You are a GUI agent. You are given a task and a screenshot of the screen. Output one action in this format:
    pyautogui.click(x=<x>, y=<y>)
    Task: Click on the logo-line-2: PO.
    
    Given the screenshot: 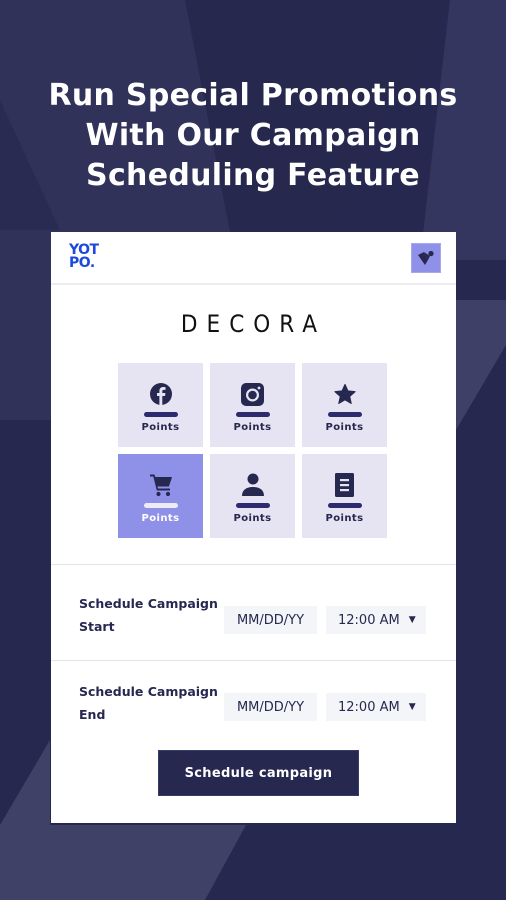 What is the action you would take?
    pyautogui.click(x=82, y=263)
    